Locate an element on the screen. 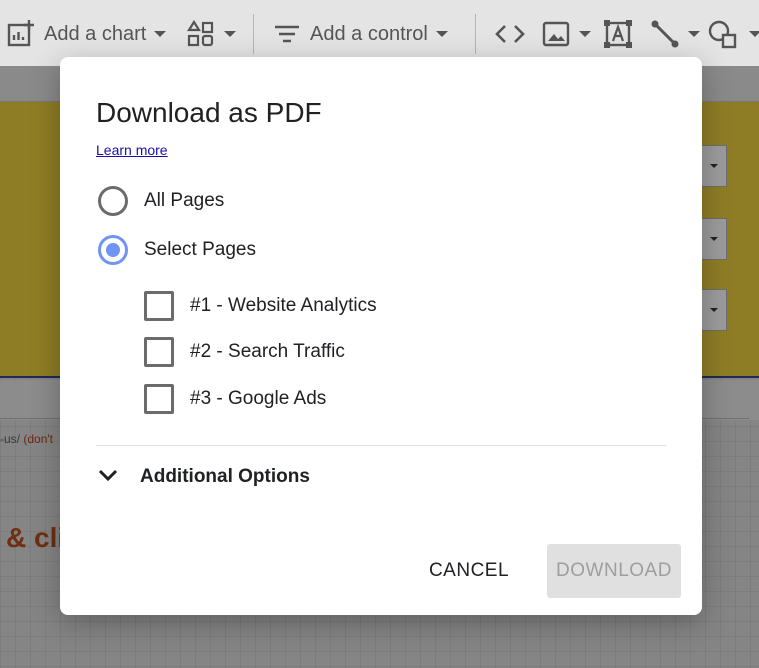 The height and width of the screenshot is (668, 759). checkbox-page-3: #3 - Google Ads is located at coordinates (235, 399).